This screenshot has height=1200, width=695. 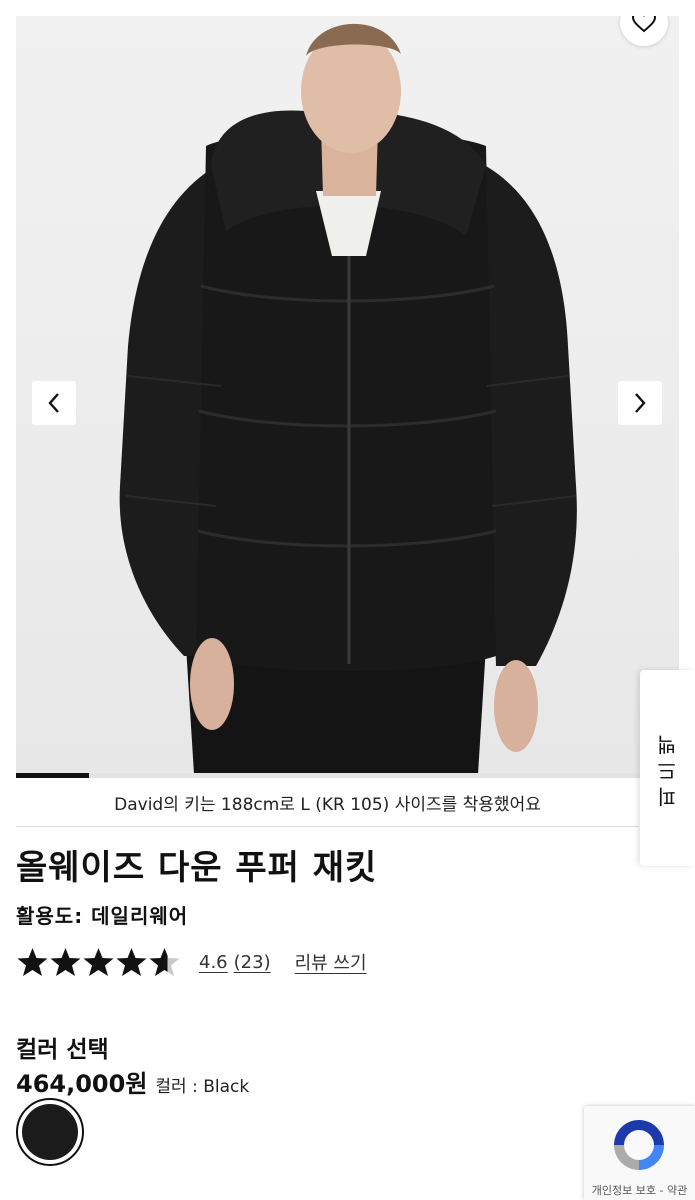 I want to click on product-price: 464,000원, so click(x=82, y=1084).